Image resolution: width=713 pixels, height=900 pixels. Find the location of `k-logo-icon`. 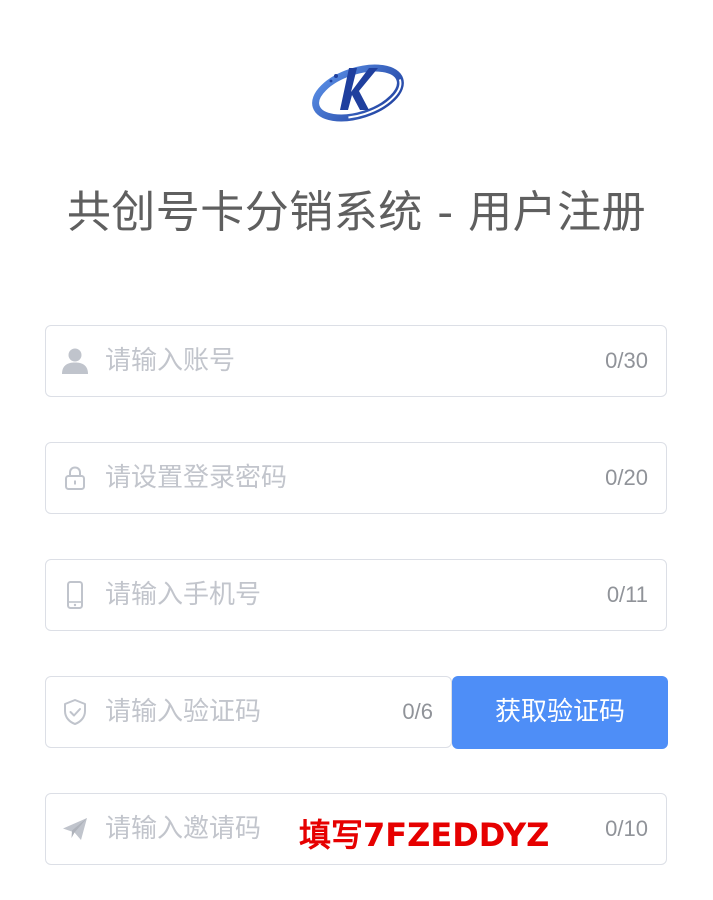

k-logo-icon is located at coordinates (358, 93).